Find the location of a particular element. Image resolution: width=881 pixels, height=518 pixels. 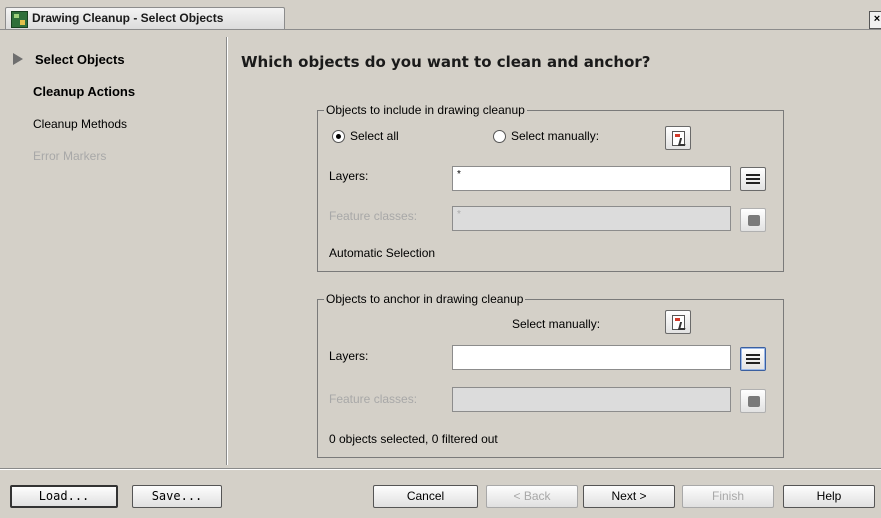

anchor-feature-classes-field is located at coordinates (591, 399).